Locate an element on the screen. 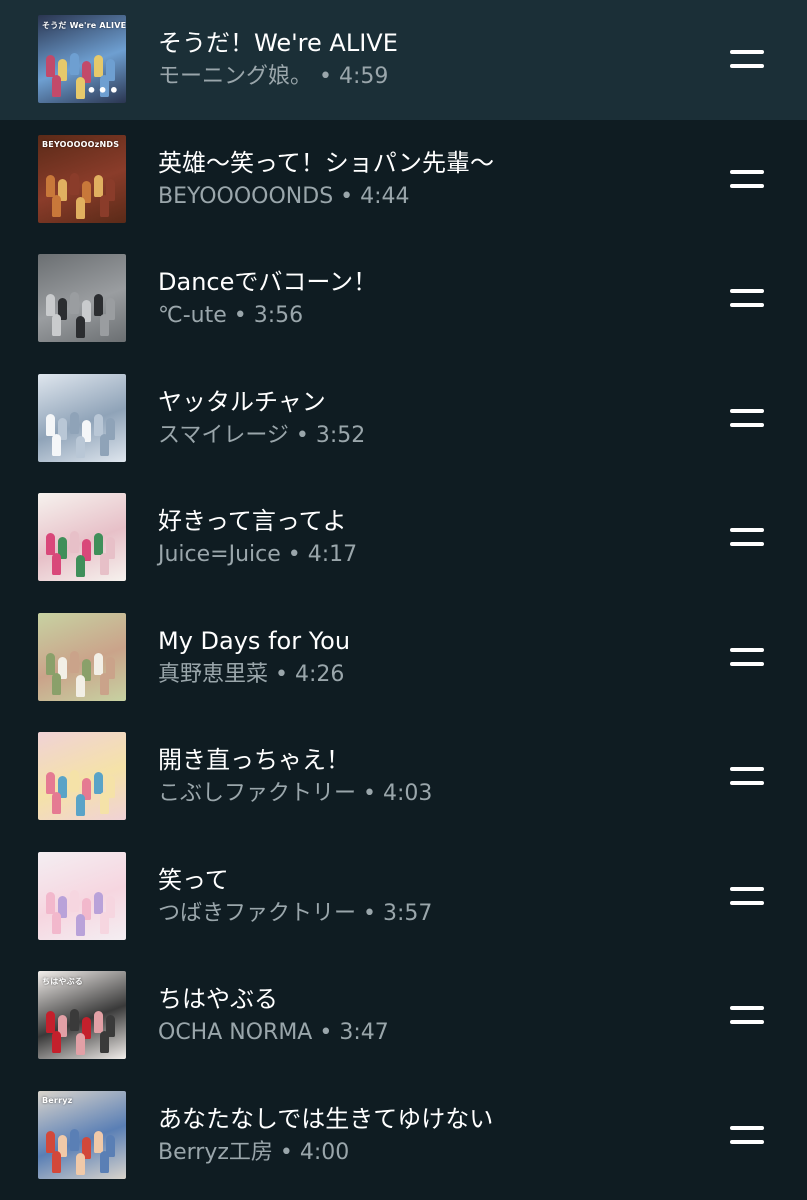  album-art-thumbnail: そうだ We're ALIVE ••• is located at coordinates (82, 59).